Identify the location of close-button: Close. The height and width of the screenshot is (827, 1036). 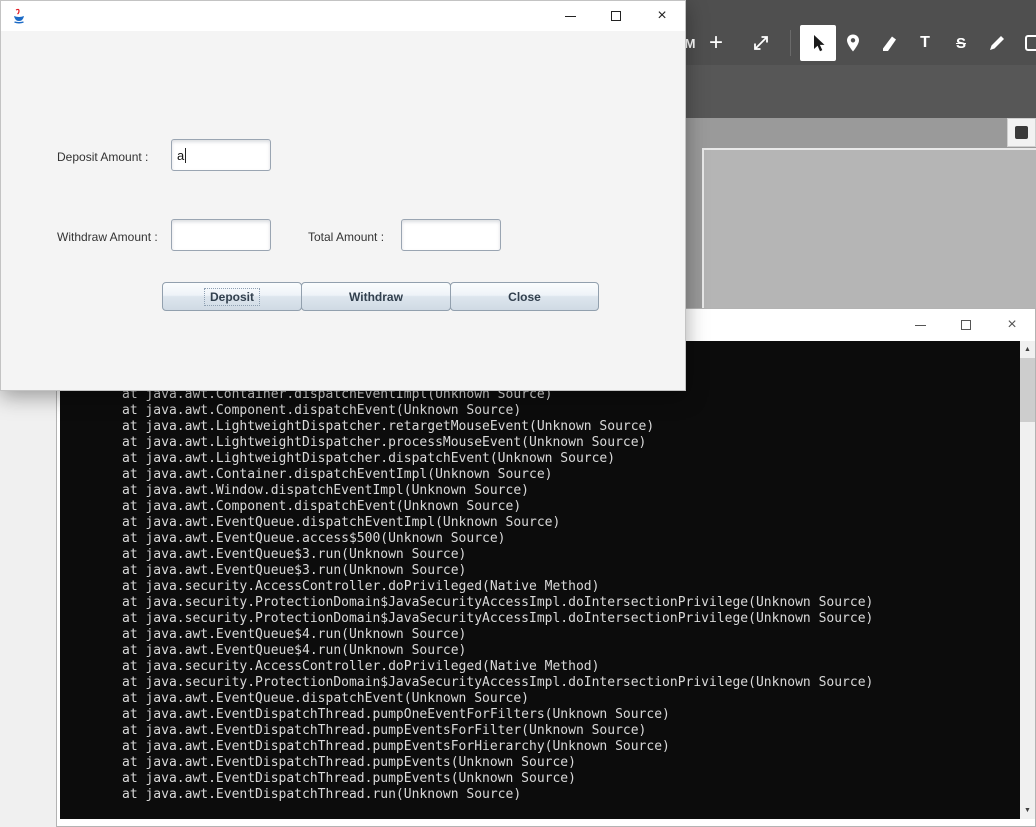
(524, 296).